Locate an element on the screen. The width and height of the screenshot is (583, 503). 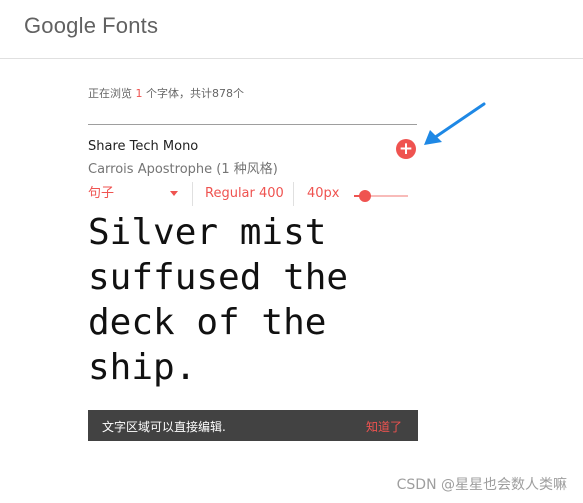
annotation-arrow-icon is located at coordinates (455, 123).